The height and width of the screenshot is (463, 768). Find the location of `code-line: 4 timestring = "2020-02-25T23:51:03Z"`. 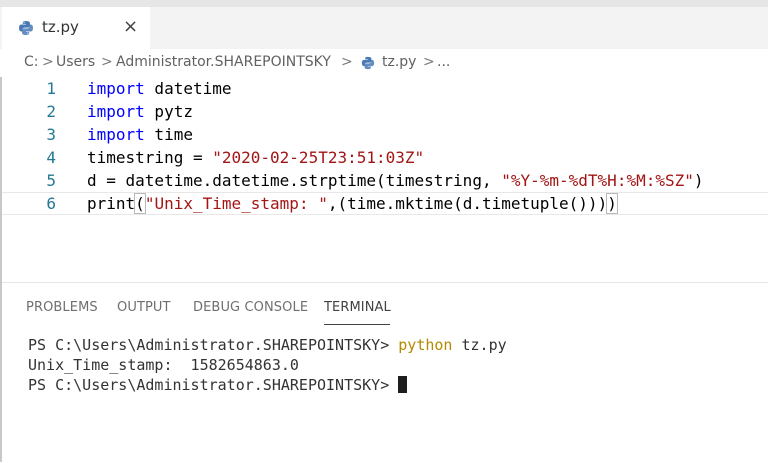

code-line: 4 timestring = "2020-02-25T23:51:03Z" is located at coordinates (385, 157).